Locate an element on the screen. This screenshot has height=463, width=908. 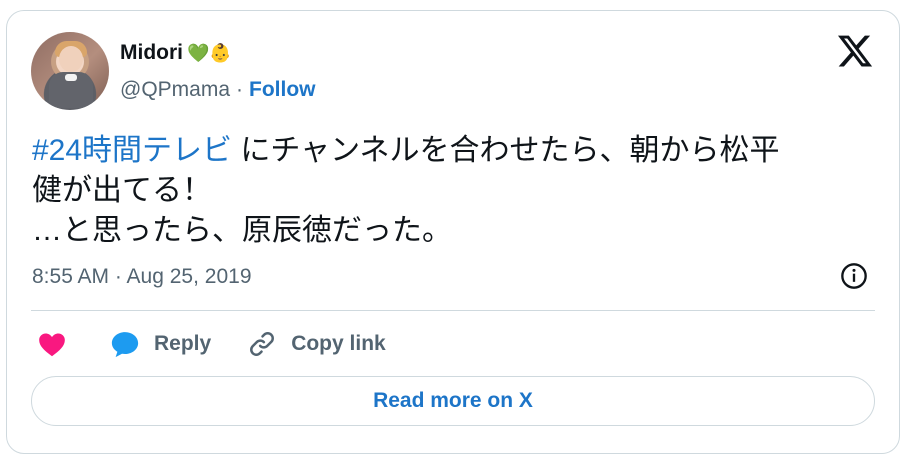
avatar is located at coordinates (70, 71).